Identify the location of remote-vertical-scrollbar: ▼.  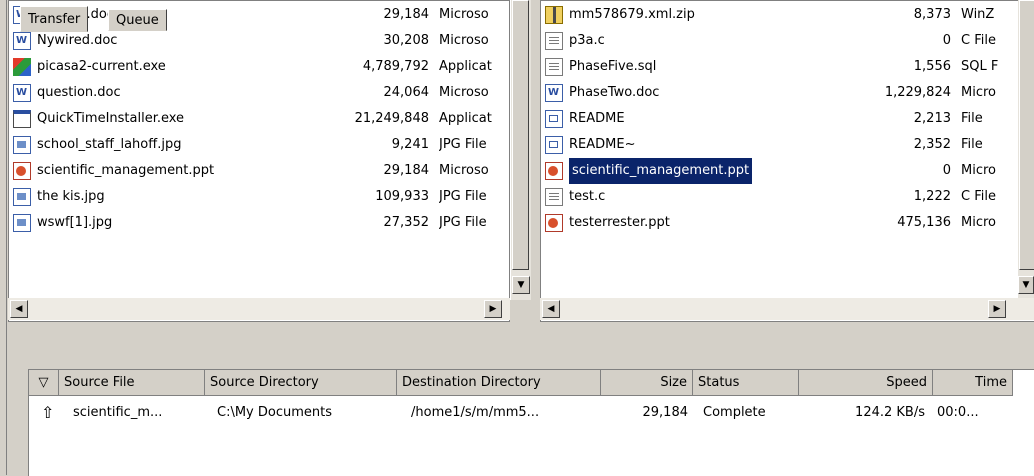
(1026, 150).